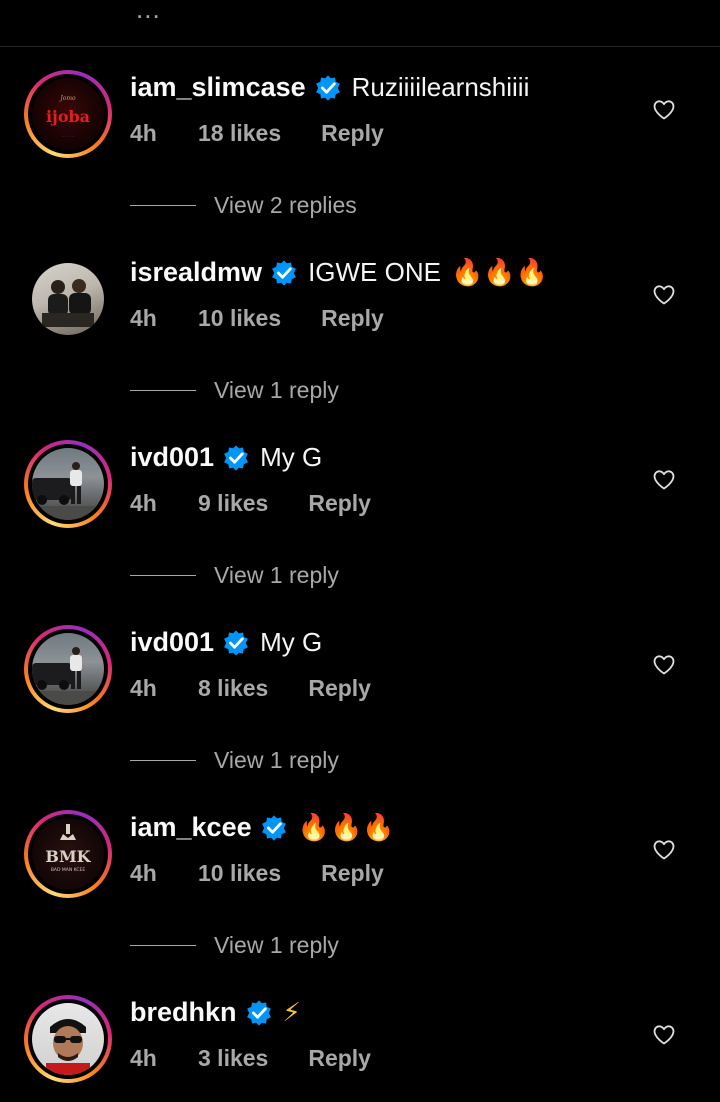 This screenshot has width=720, height=1102. Describe the element at coordinates (440, 87) in the screenshot. I see `comment-text: Ruziiiilearnshiiii` at that location.